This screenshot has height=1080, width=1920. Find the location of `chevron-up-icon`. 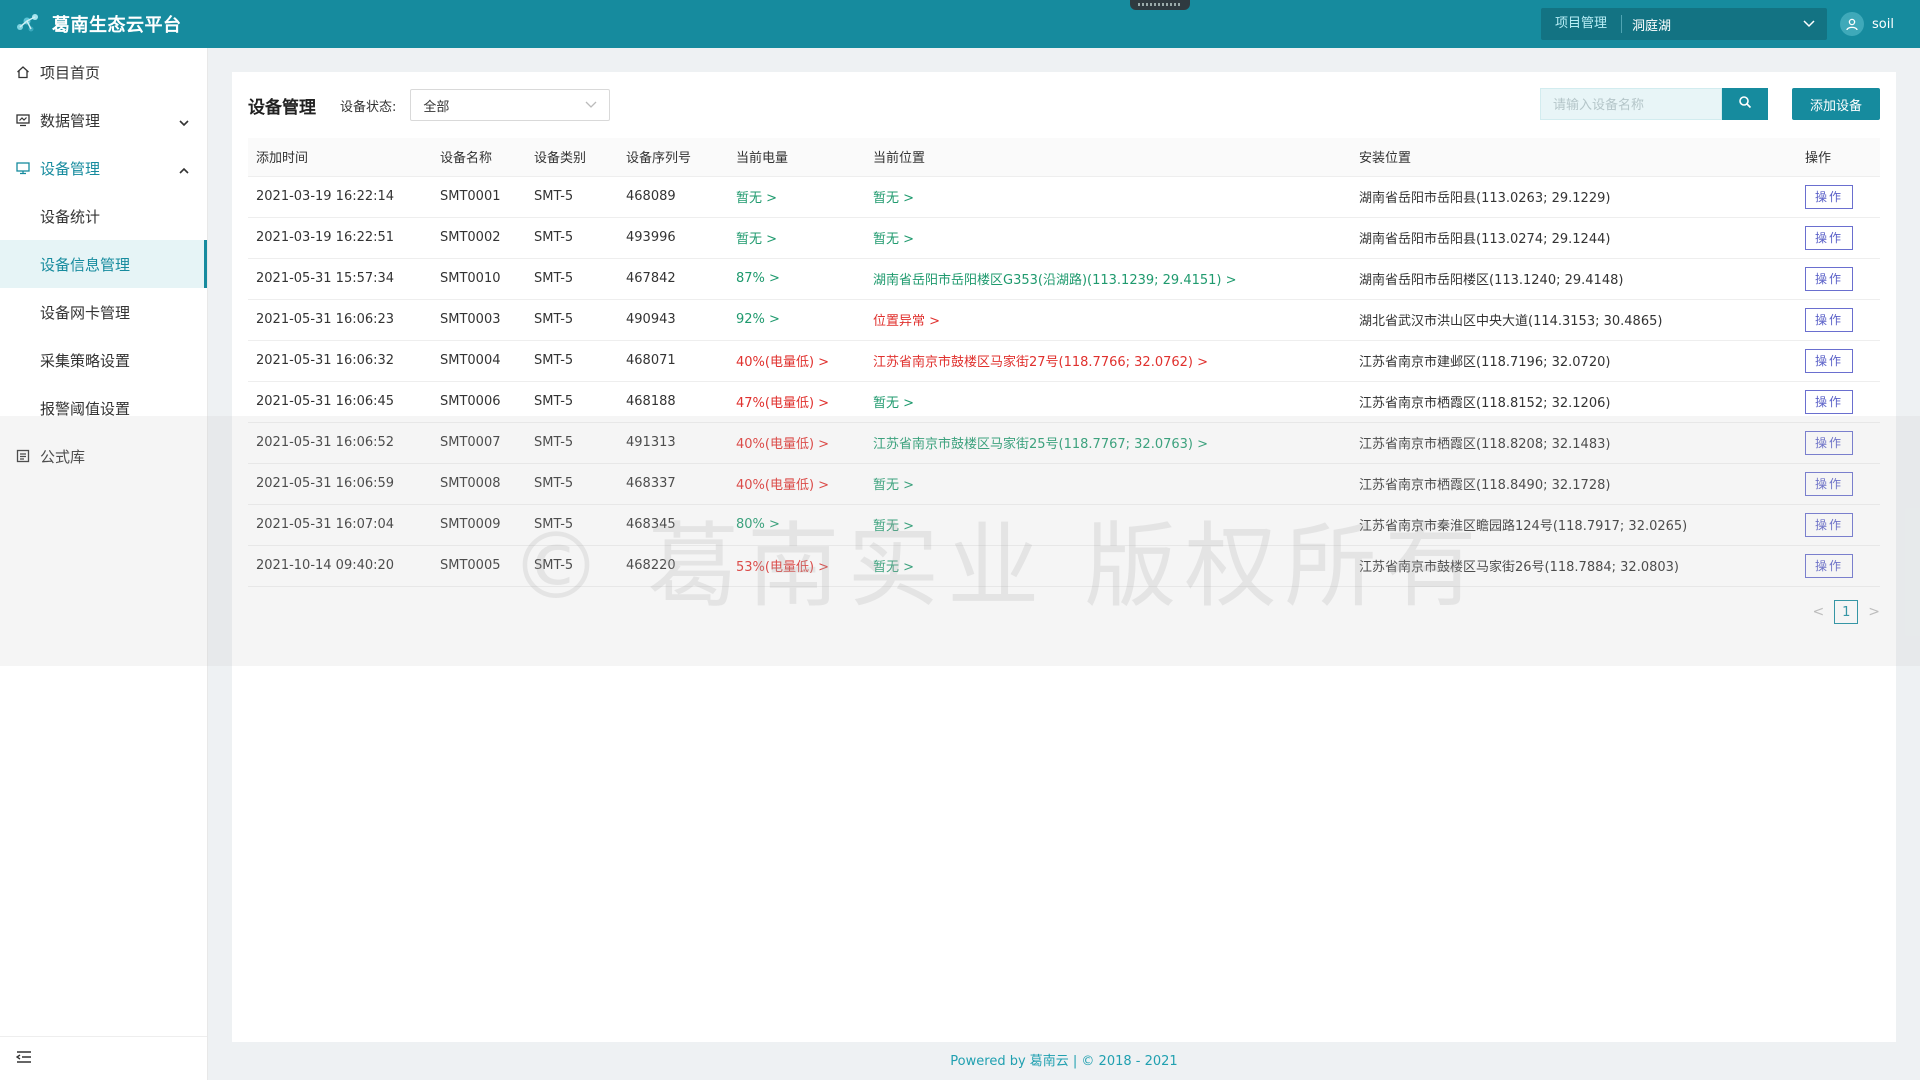

chevron-up-icon is located at coordinates (184, 170).